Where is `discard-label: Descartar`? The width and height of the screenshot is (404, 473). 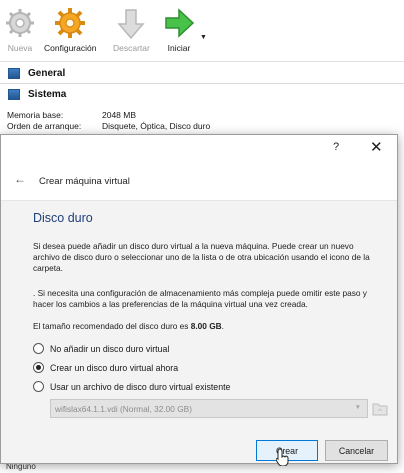 discard-label: Descartar is located at coordinates (131, 48).